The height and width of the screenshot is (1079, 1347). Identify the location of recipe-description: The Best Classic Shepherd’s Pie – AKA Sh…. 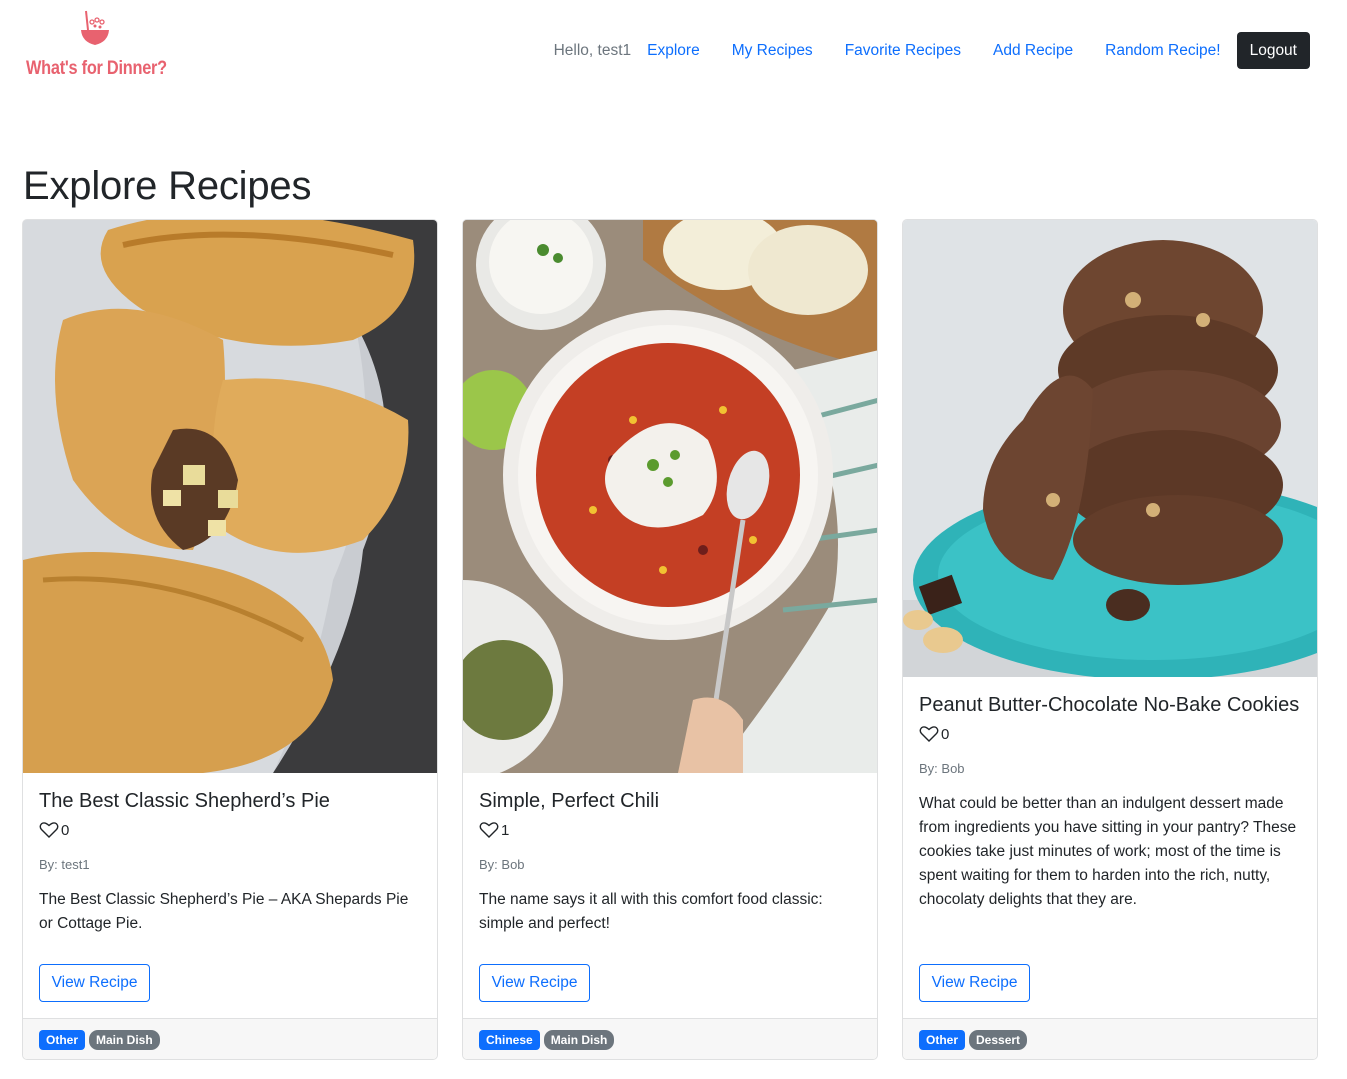
(224, 911).